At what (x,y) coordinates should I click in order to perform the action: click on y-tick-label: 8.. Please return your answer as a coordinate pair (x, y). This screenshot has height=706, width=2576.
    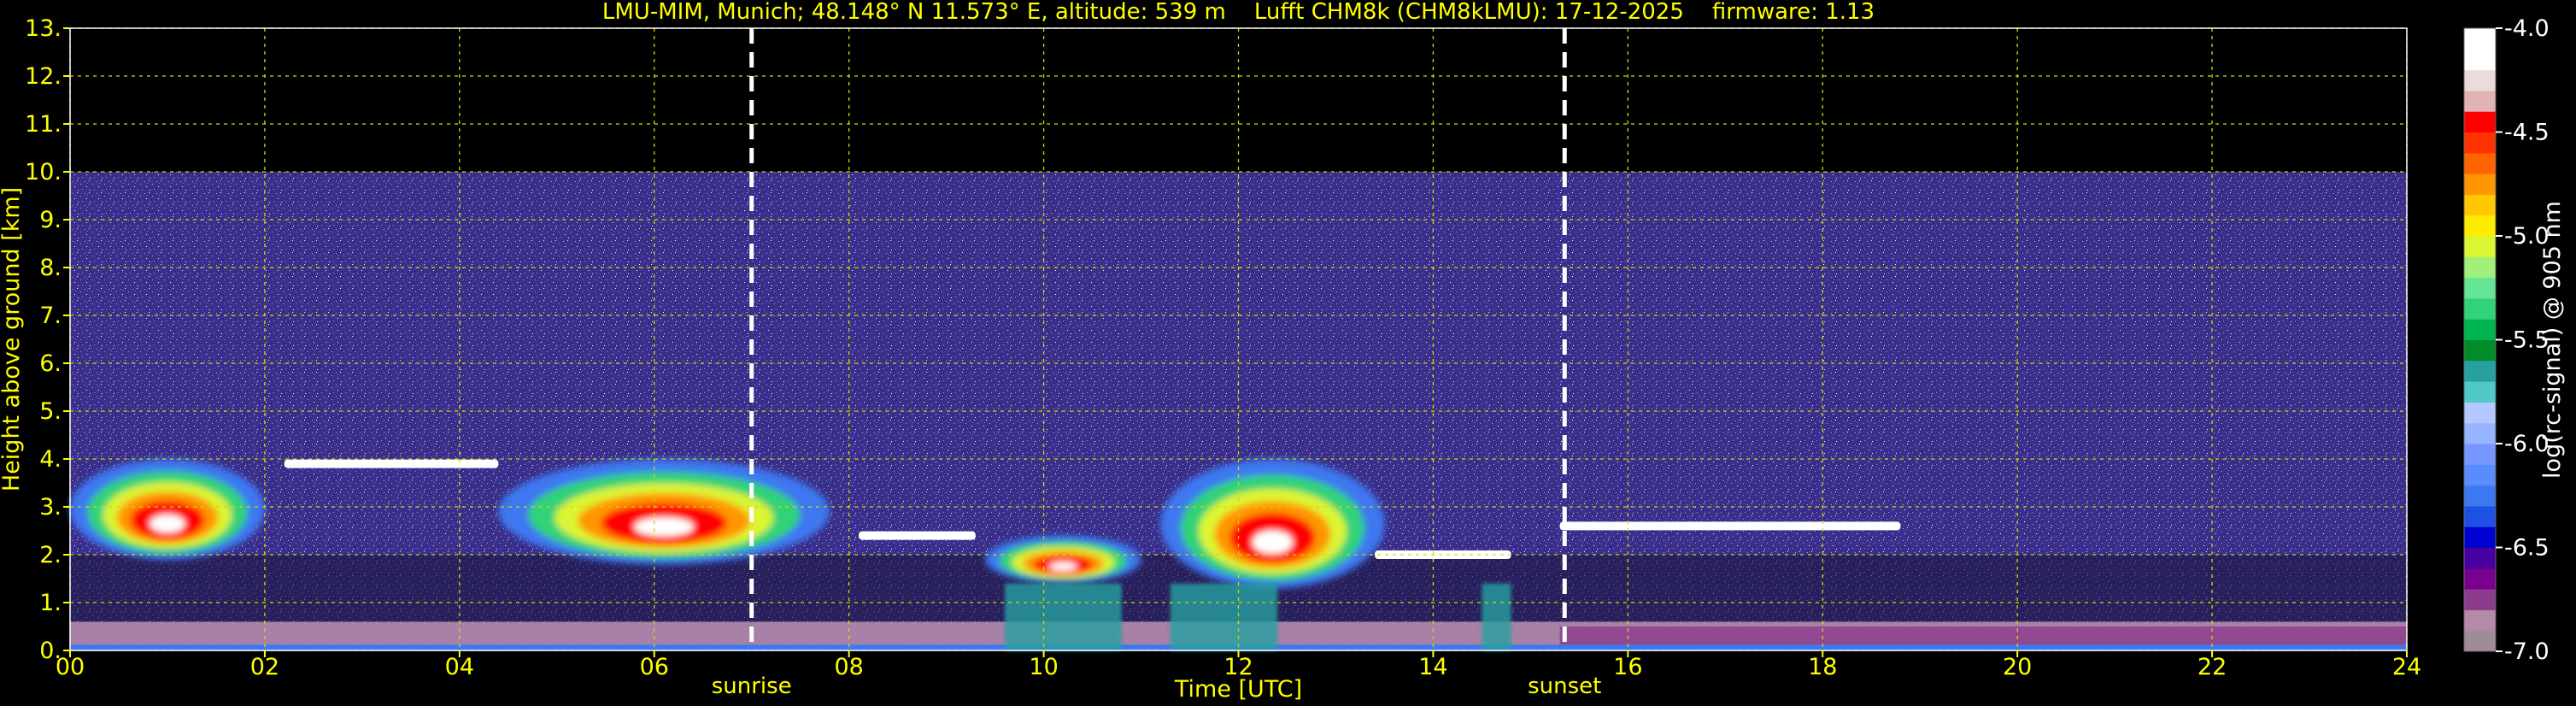
    Looking at the image, I should click on (50, 268).